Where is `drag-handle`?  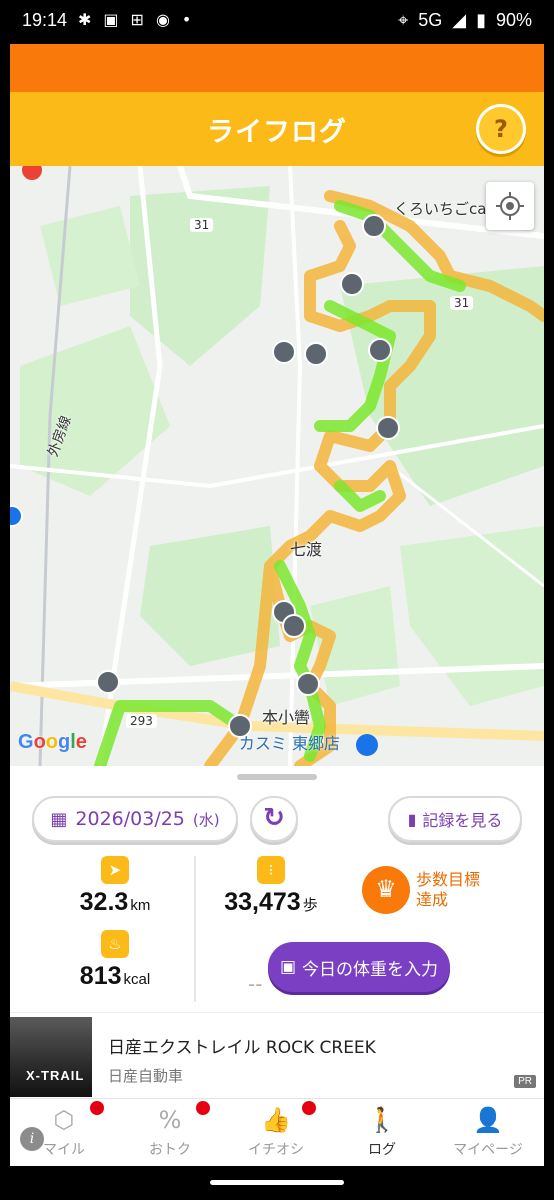
drag-handle is located at coordinates (277, 777).